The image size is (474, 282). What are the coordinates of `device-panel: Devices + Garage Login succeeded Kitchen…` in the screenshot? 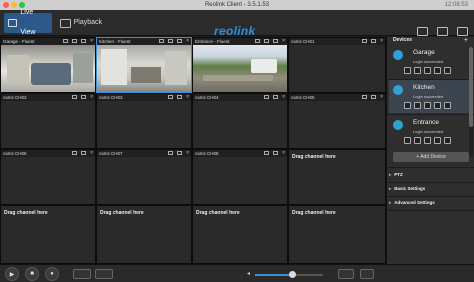 It's located at (430, 150).